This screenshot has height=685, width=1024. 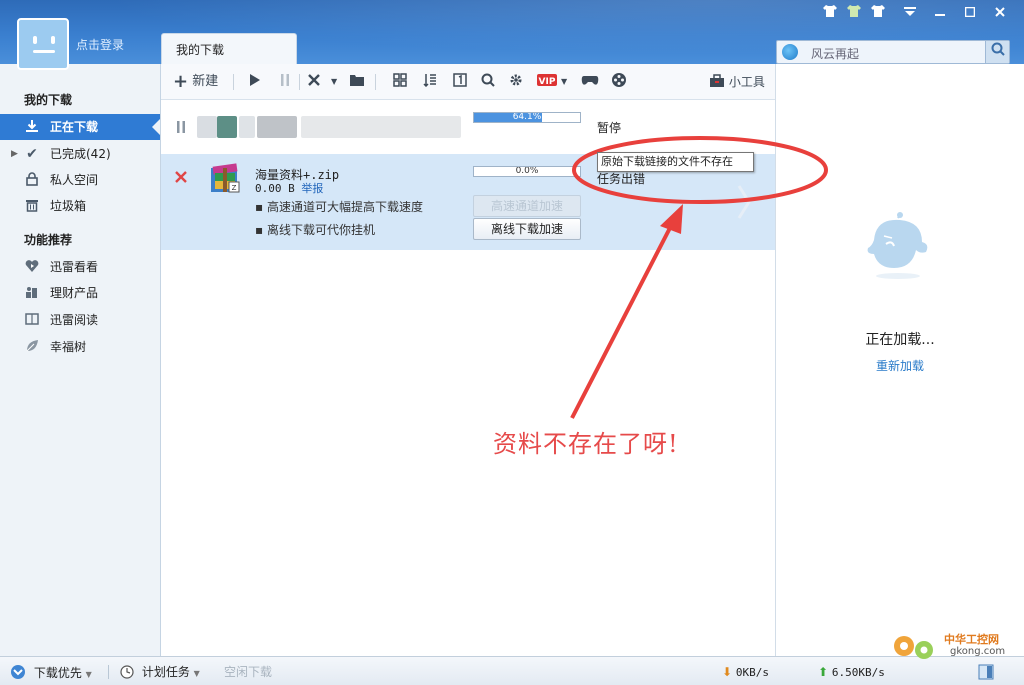 What do you see at coordinates (181, 81) in the screenshot?
I see `plus-icon: +` at bounding box center [181, 81].